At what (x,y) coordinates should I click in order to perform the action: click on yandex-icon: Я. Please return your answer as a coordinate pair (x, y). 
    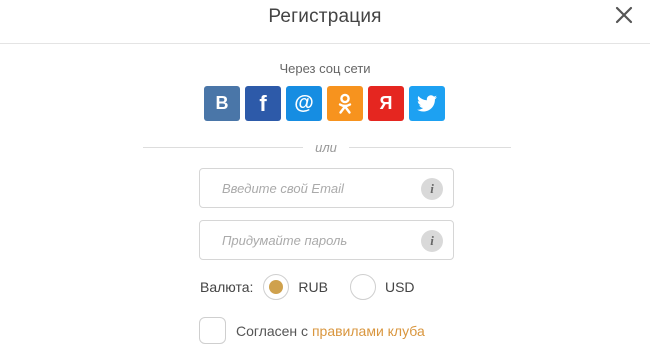
    Looking at the image, I should click on (386, 103).